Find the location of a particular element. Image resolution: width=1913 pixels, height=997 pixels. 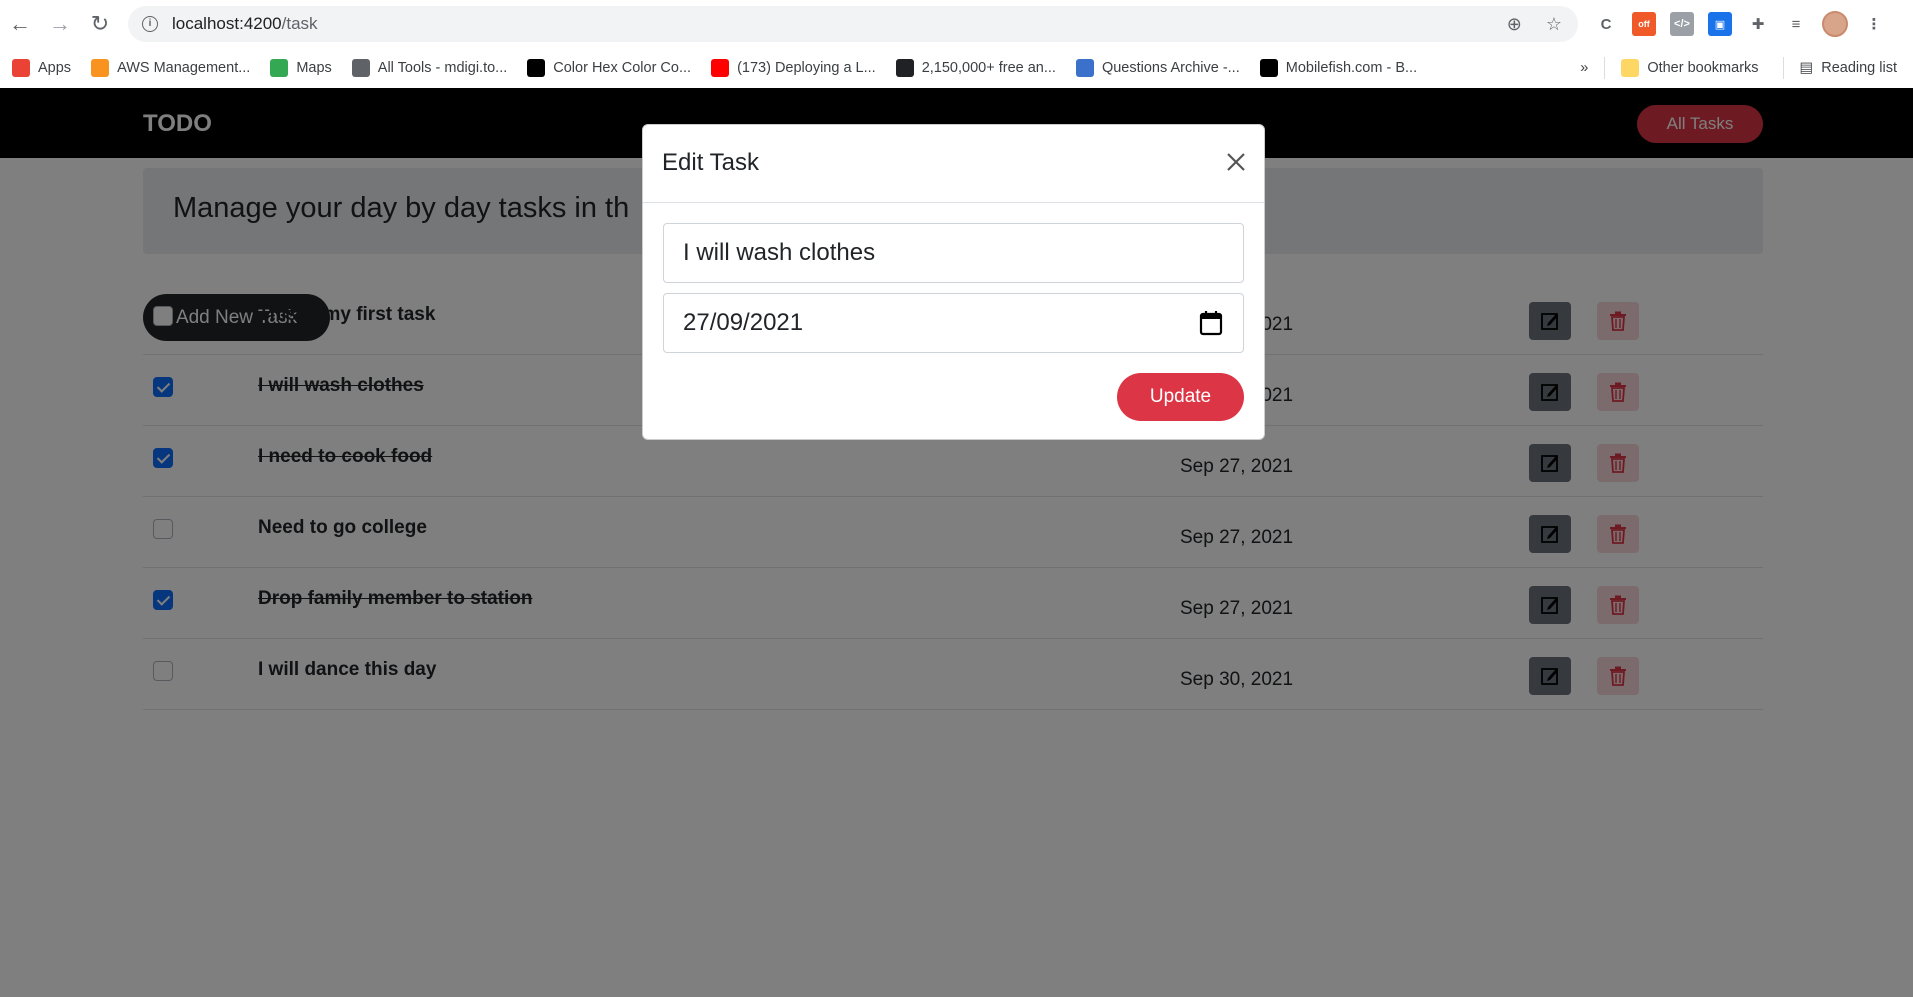

maps-pin-icon is located at coordinates (279, 68).